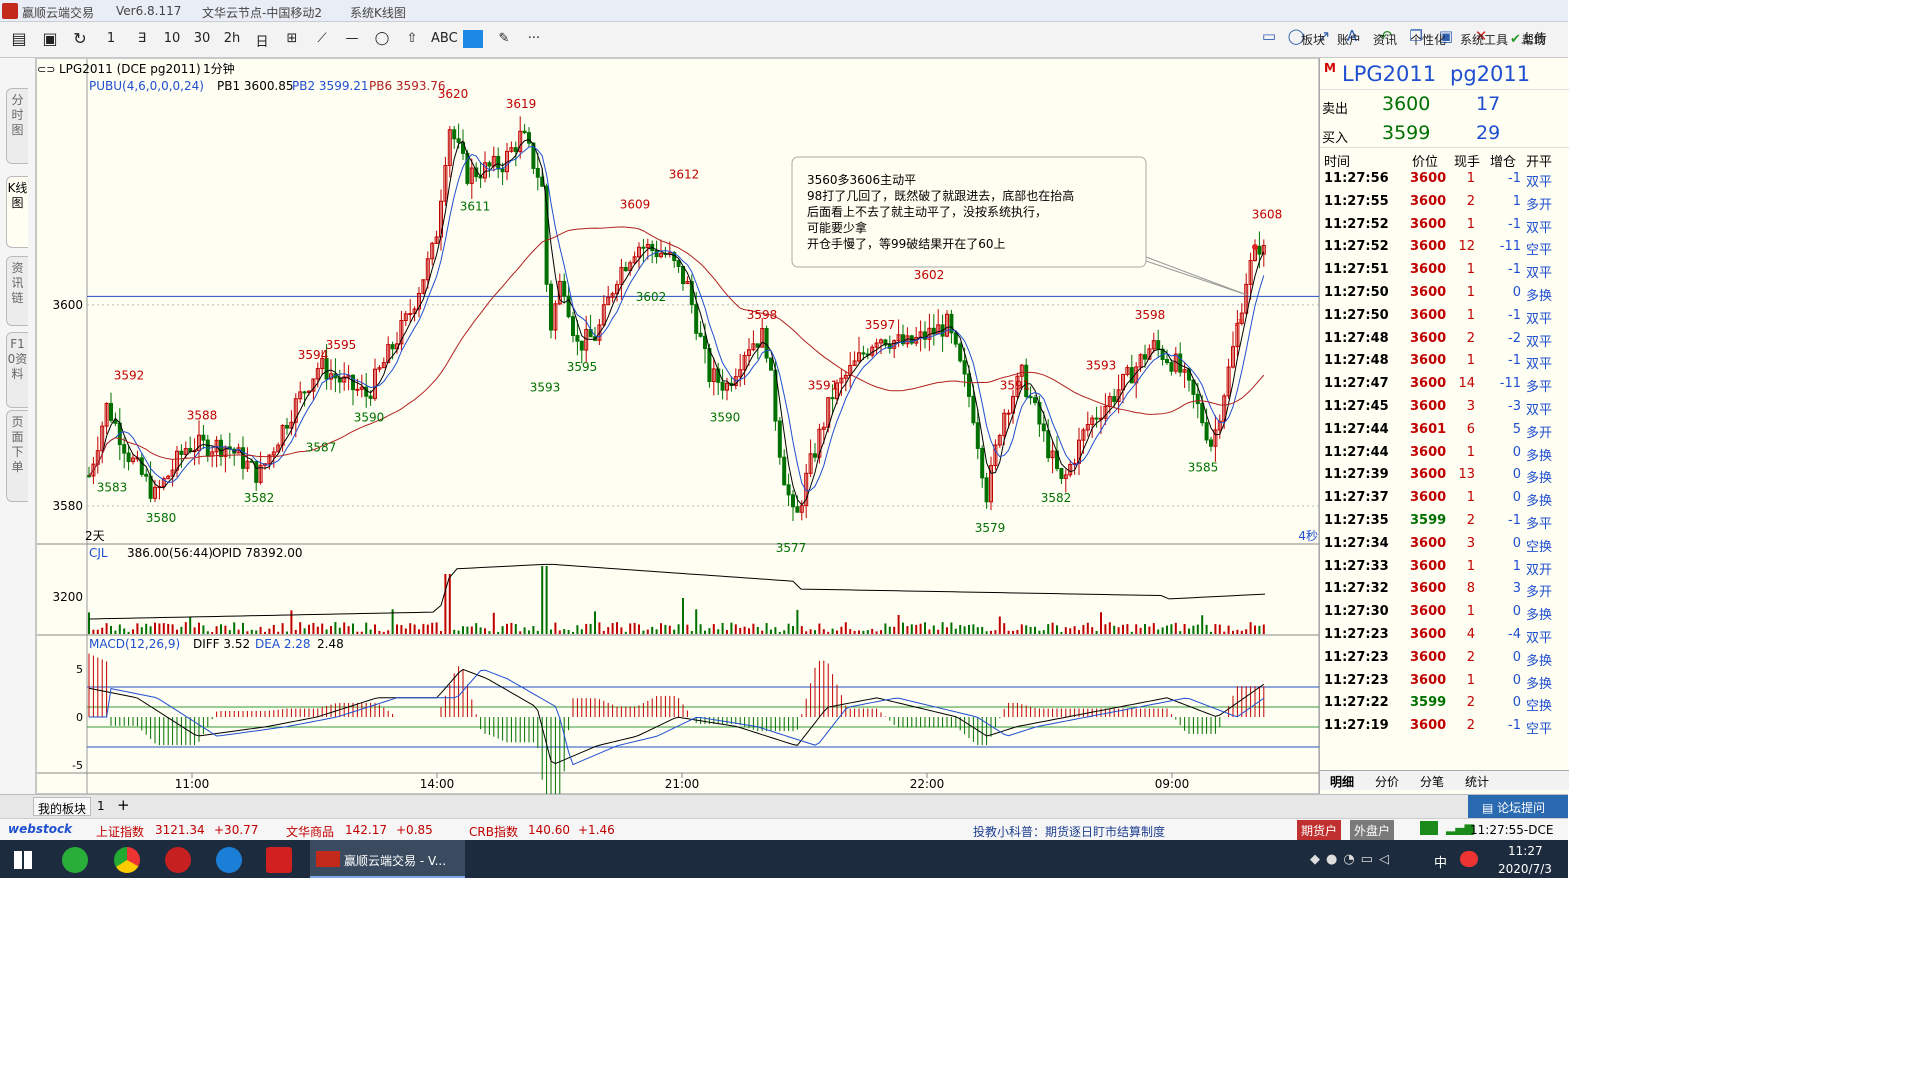 The height and width of the screenshot is (1075, 1919). Describe the element at coordinates (111, 38) in the screenshot. I see `one-min-button: 1` at that location.